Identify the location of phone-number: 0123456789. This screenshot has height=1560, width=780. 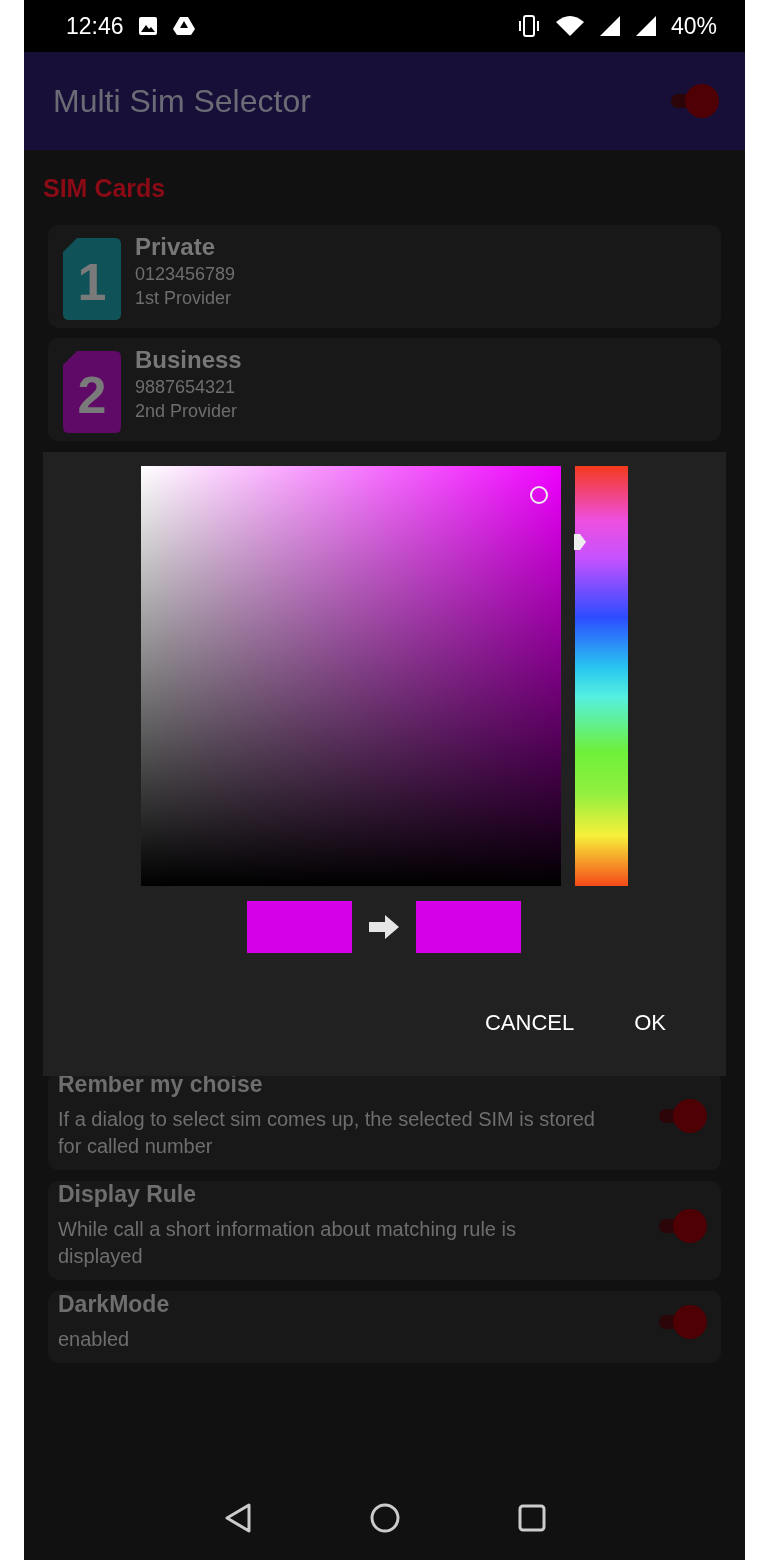
(185, 274).